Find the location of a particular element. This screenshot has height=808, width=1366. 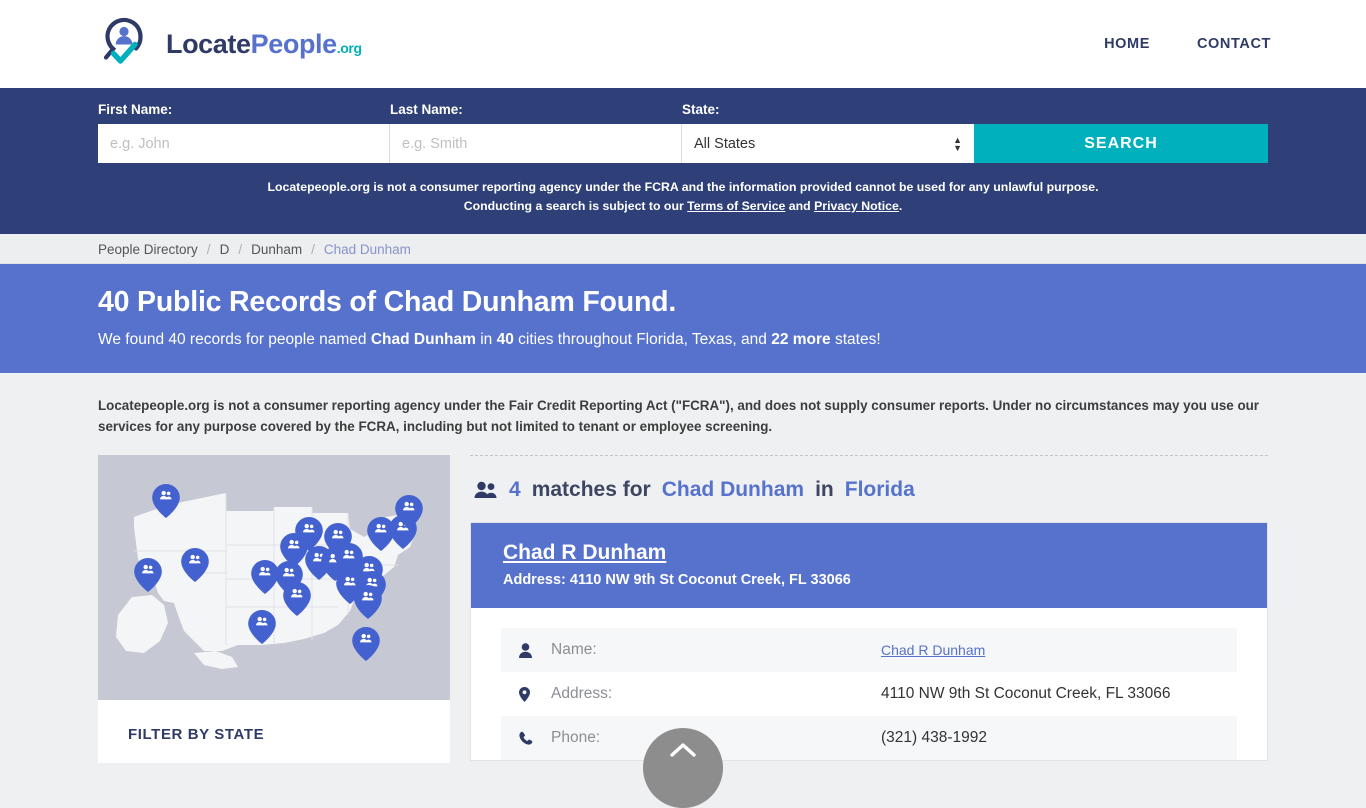

site-header: LocatePeople.org HOME CONTACT is located at coordinates (683, 44).